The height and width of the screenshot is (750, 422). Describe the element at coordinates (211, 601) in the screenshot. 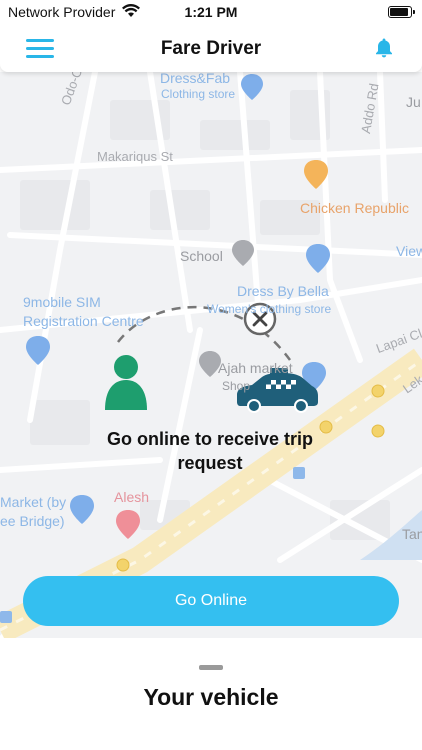

I see `go-online-button: Go Online` at that location.